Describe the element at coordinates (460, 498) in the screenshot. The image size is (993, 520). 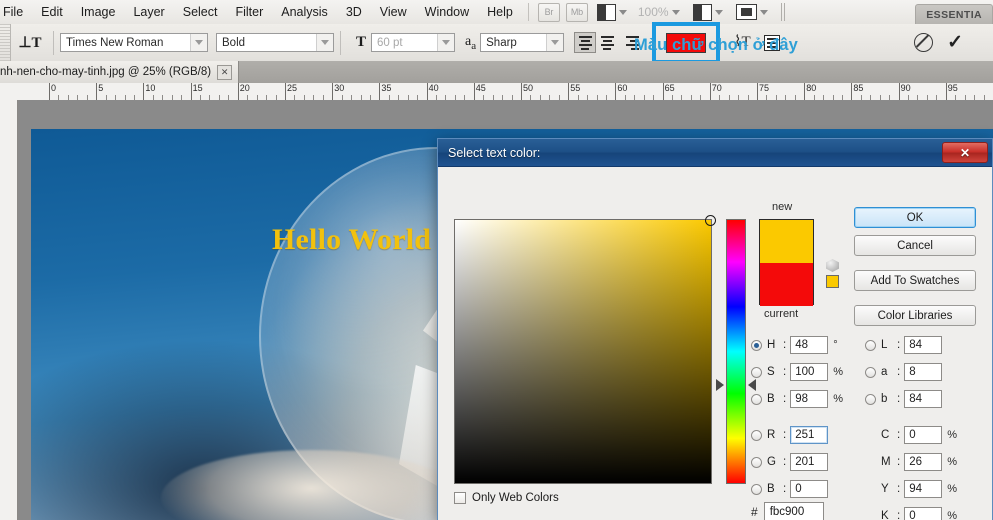
I see `only-web-colors-checkbox` at that location.